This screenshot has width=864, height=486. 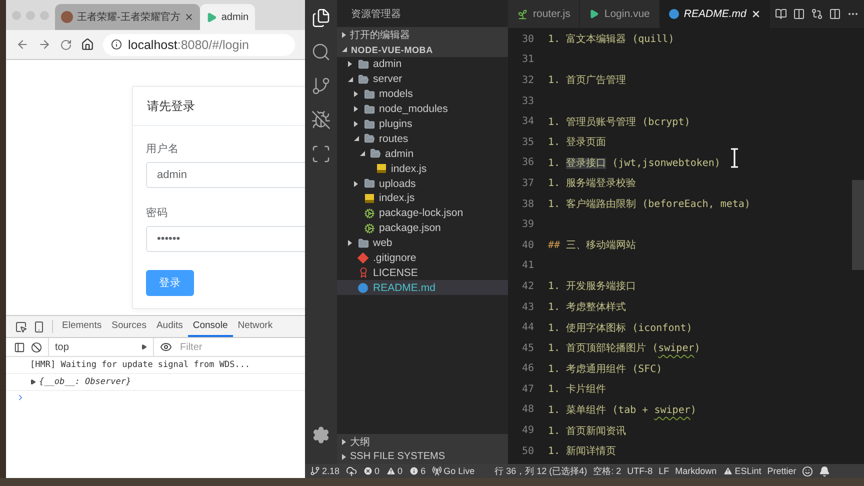 What do you see at coordinates (541, 471) in the screenshot?
I see `status-item: 行 36，列 12 (已选择4)` at bounding box center [541, 471].